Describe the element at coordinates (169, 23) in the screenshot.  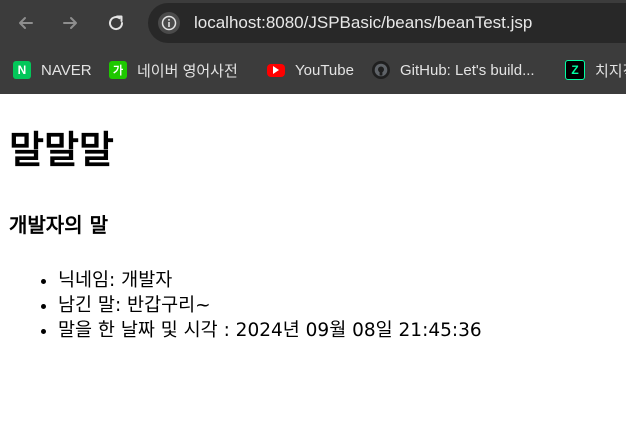
I see `site-info-icon` at that location.